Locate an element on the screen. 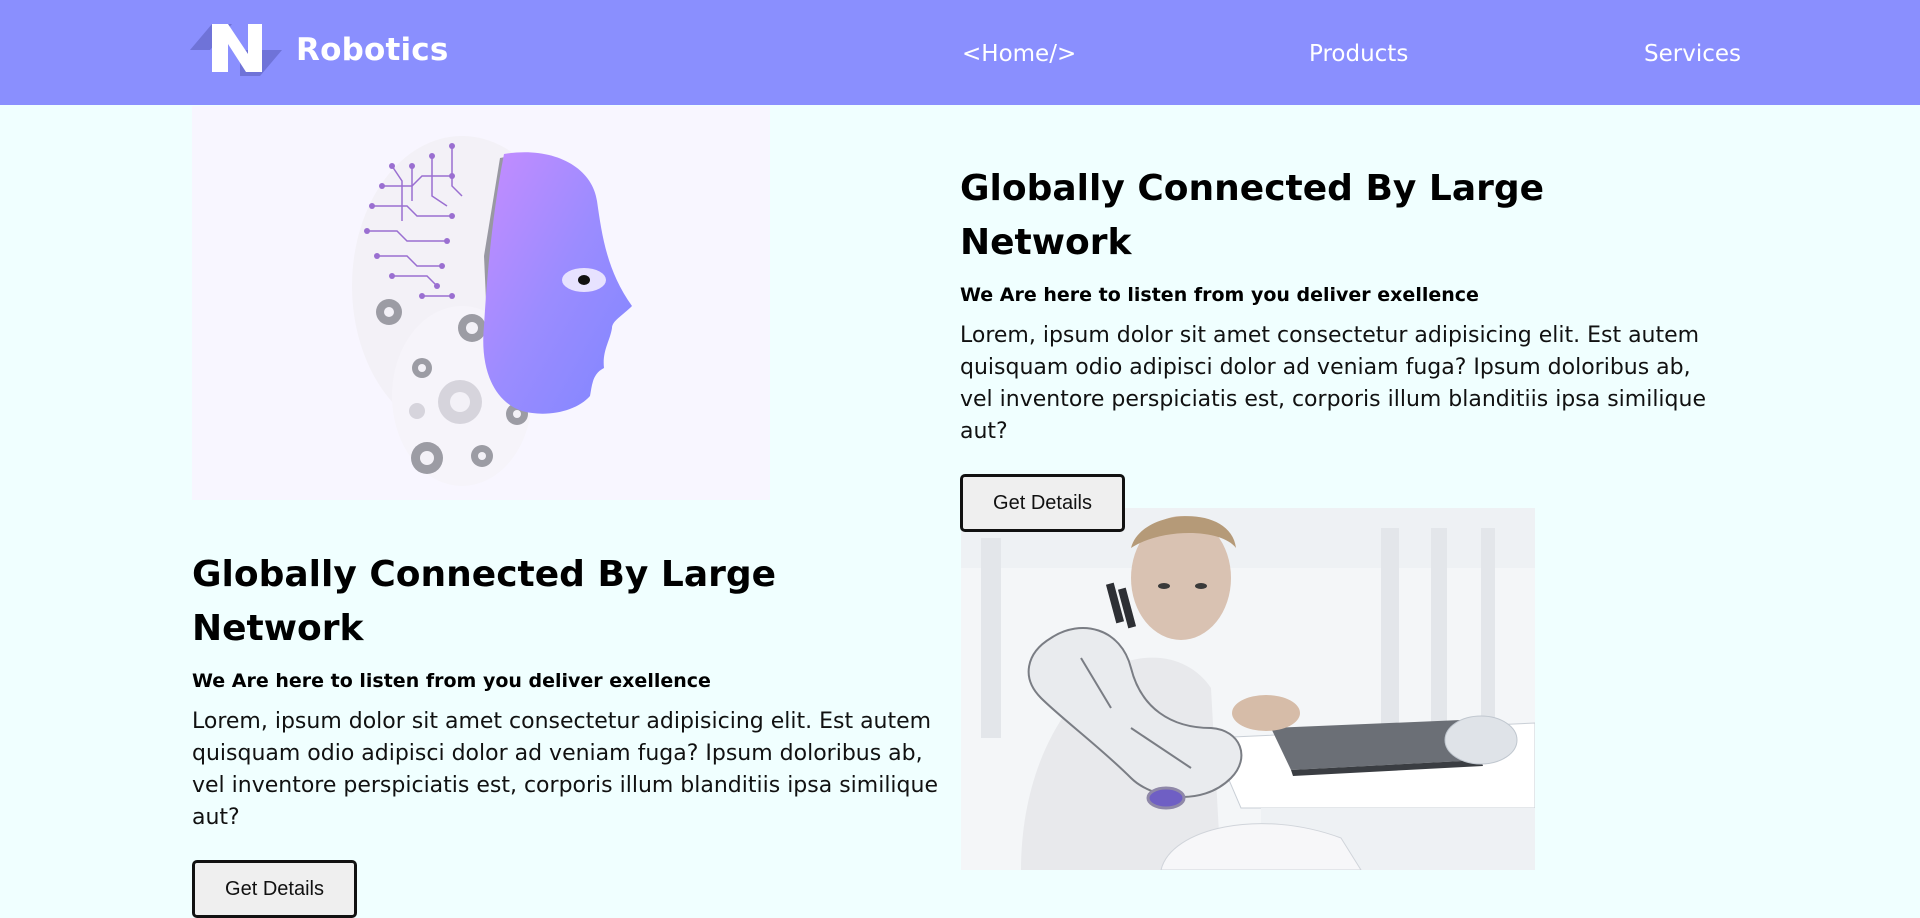 The height and width of the screenshot is (918, 1920). brand: Robotics is located at coordinates (319, 50).